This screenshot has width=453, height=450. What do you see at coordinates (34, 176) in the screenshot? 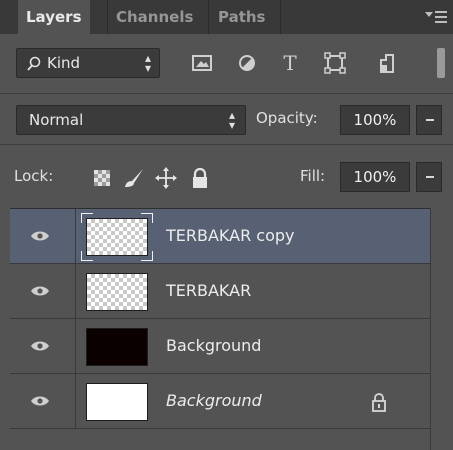
I see `lock-label: Lock:` at bounding box center [34, 176].